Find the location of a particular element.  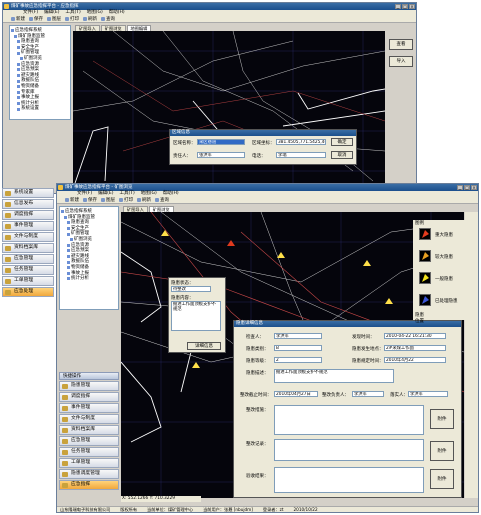

tree-item: 系统设置 is located at coordinates (40, 109).